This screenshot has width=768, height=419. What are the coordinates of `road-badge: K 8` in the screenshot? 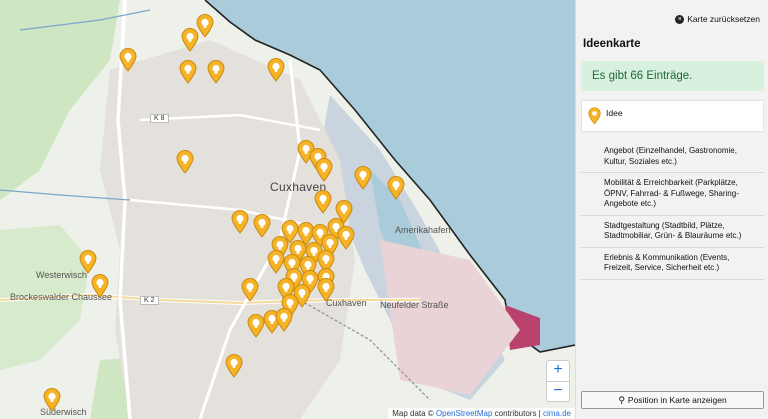 It's located at (159, 118).